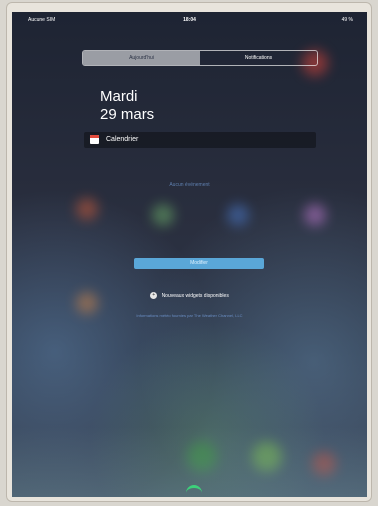 The width and height of the screenshot is (378, 506). I want to click on status-bar: Aucune SIM 18:04 49 %, so click(189, 20).